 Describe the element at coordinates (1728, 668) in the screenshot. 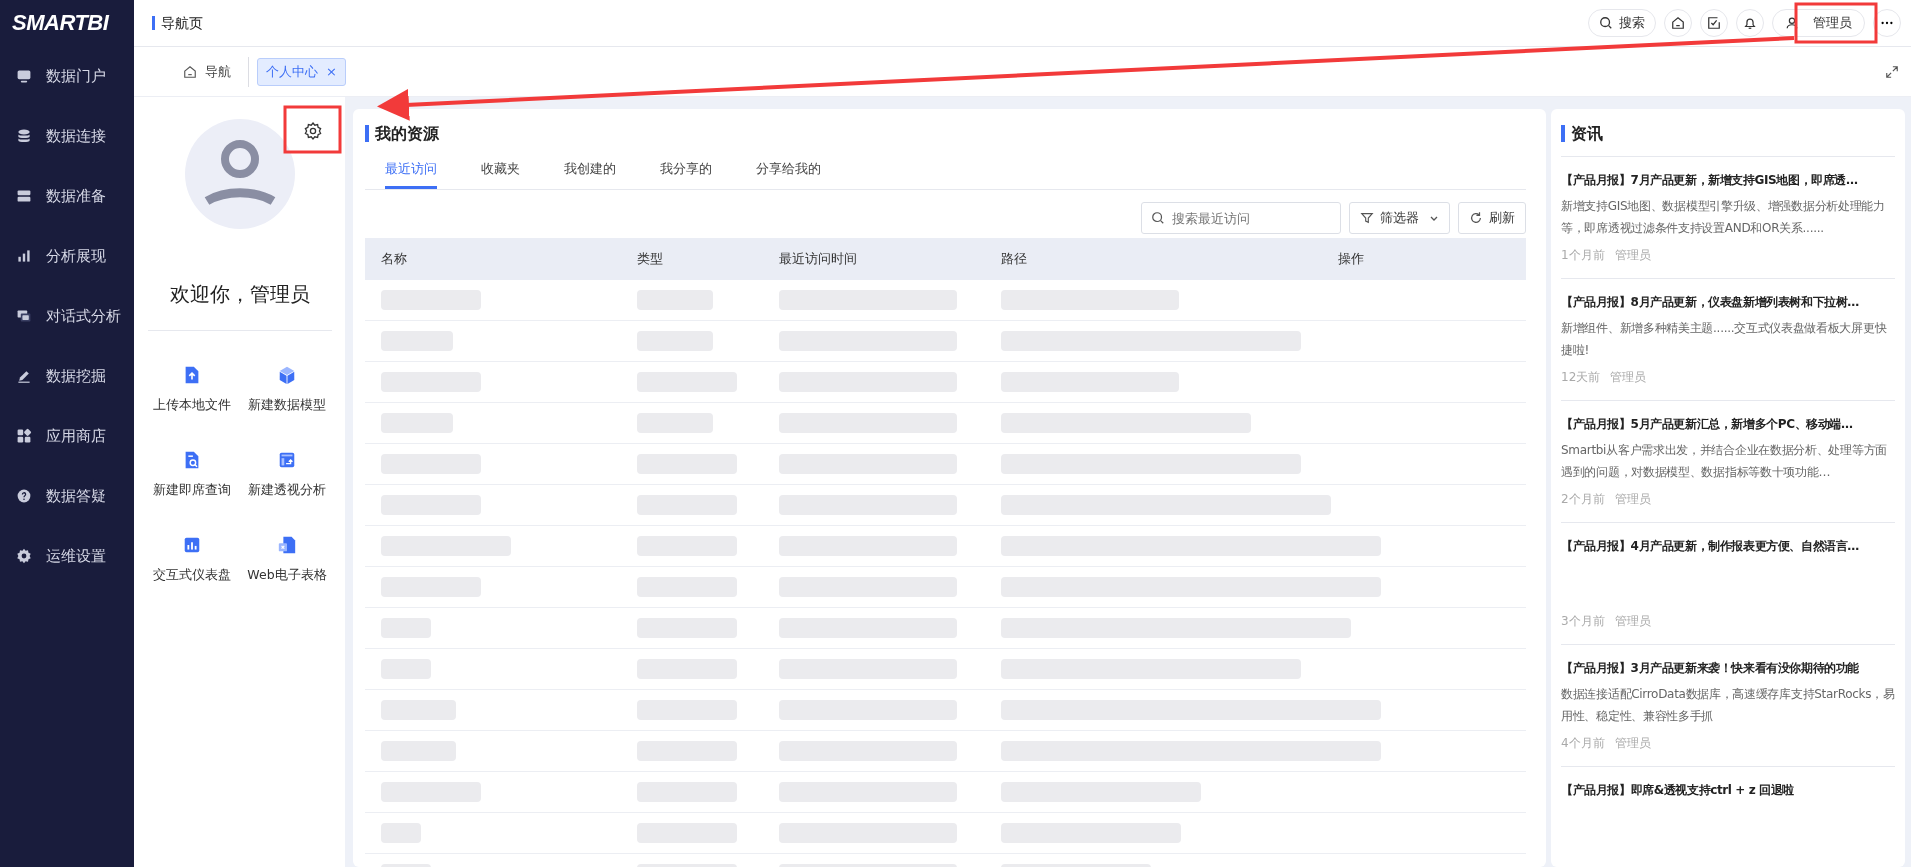

I see `news-title: 【产品月报】3月产品更新来袭！快来看有没你期待的功能` at that location.